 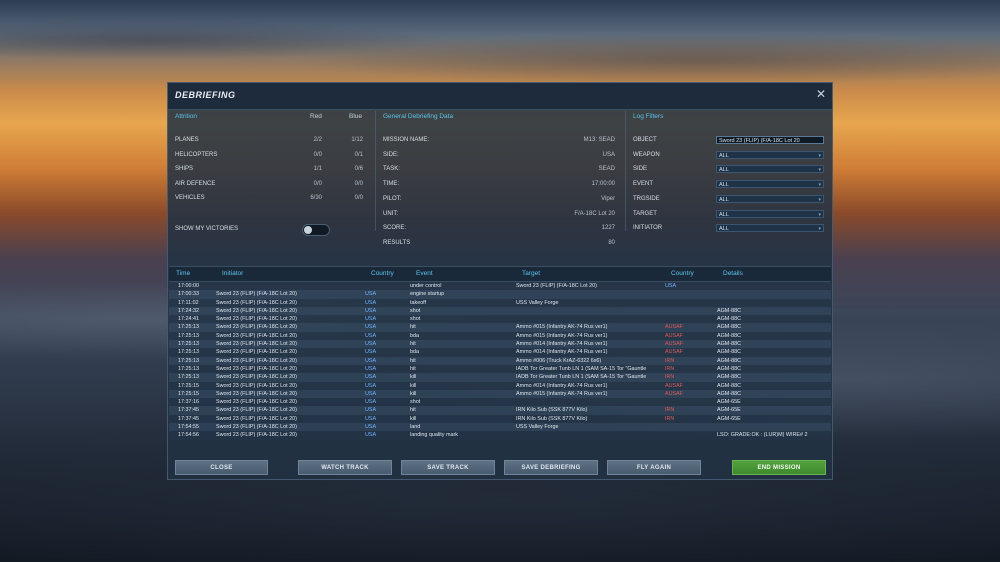 I want to click on log-time: 17:00:33, so click(x=188, y=294).